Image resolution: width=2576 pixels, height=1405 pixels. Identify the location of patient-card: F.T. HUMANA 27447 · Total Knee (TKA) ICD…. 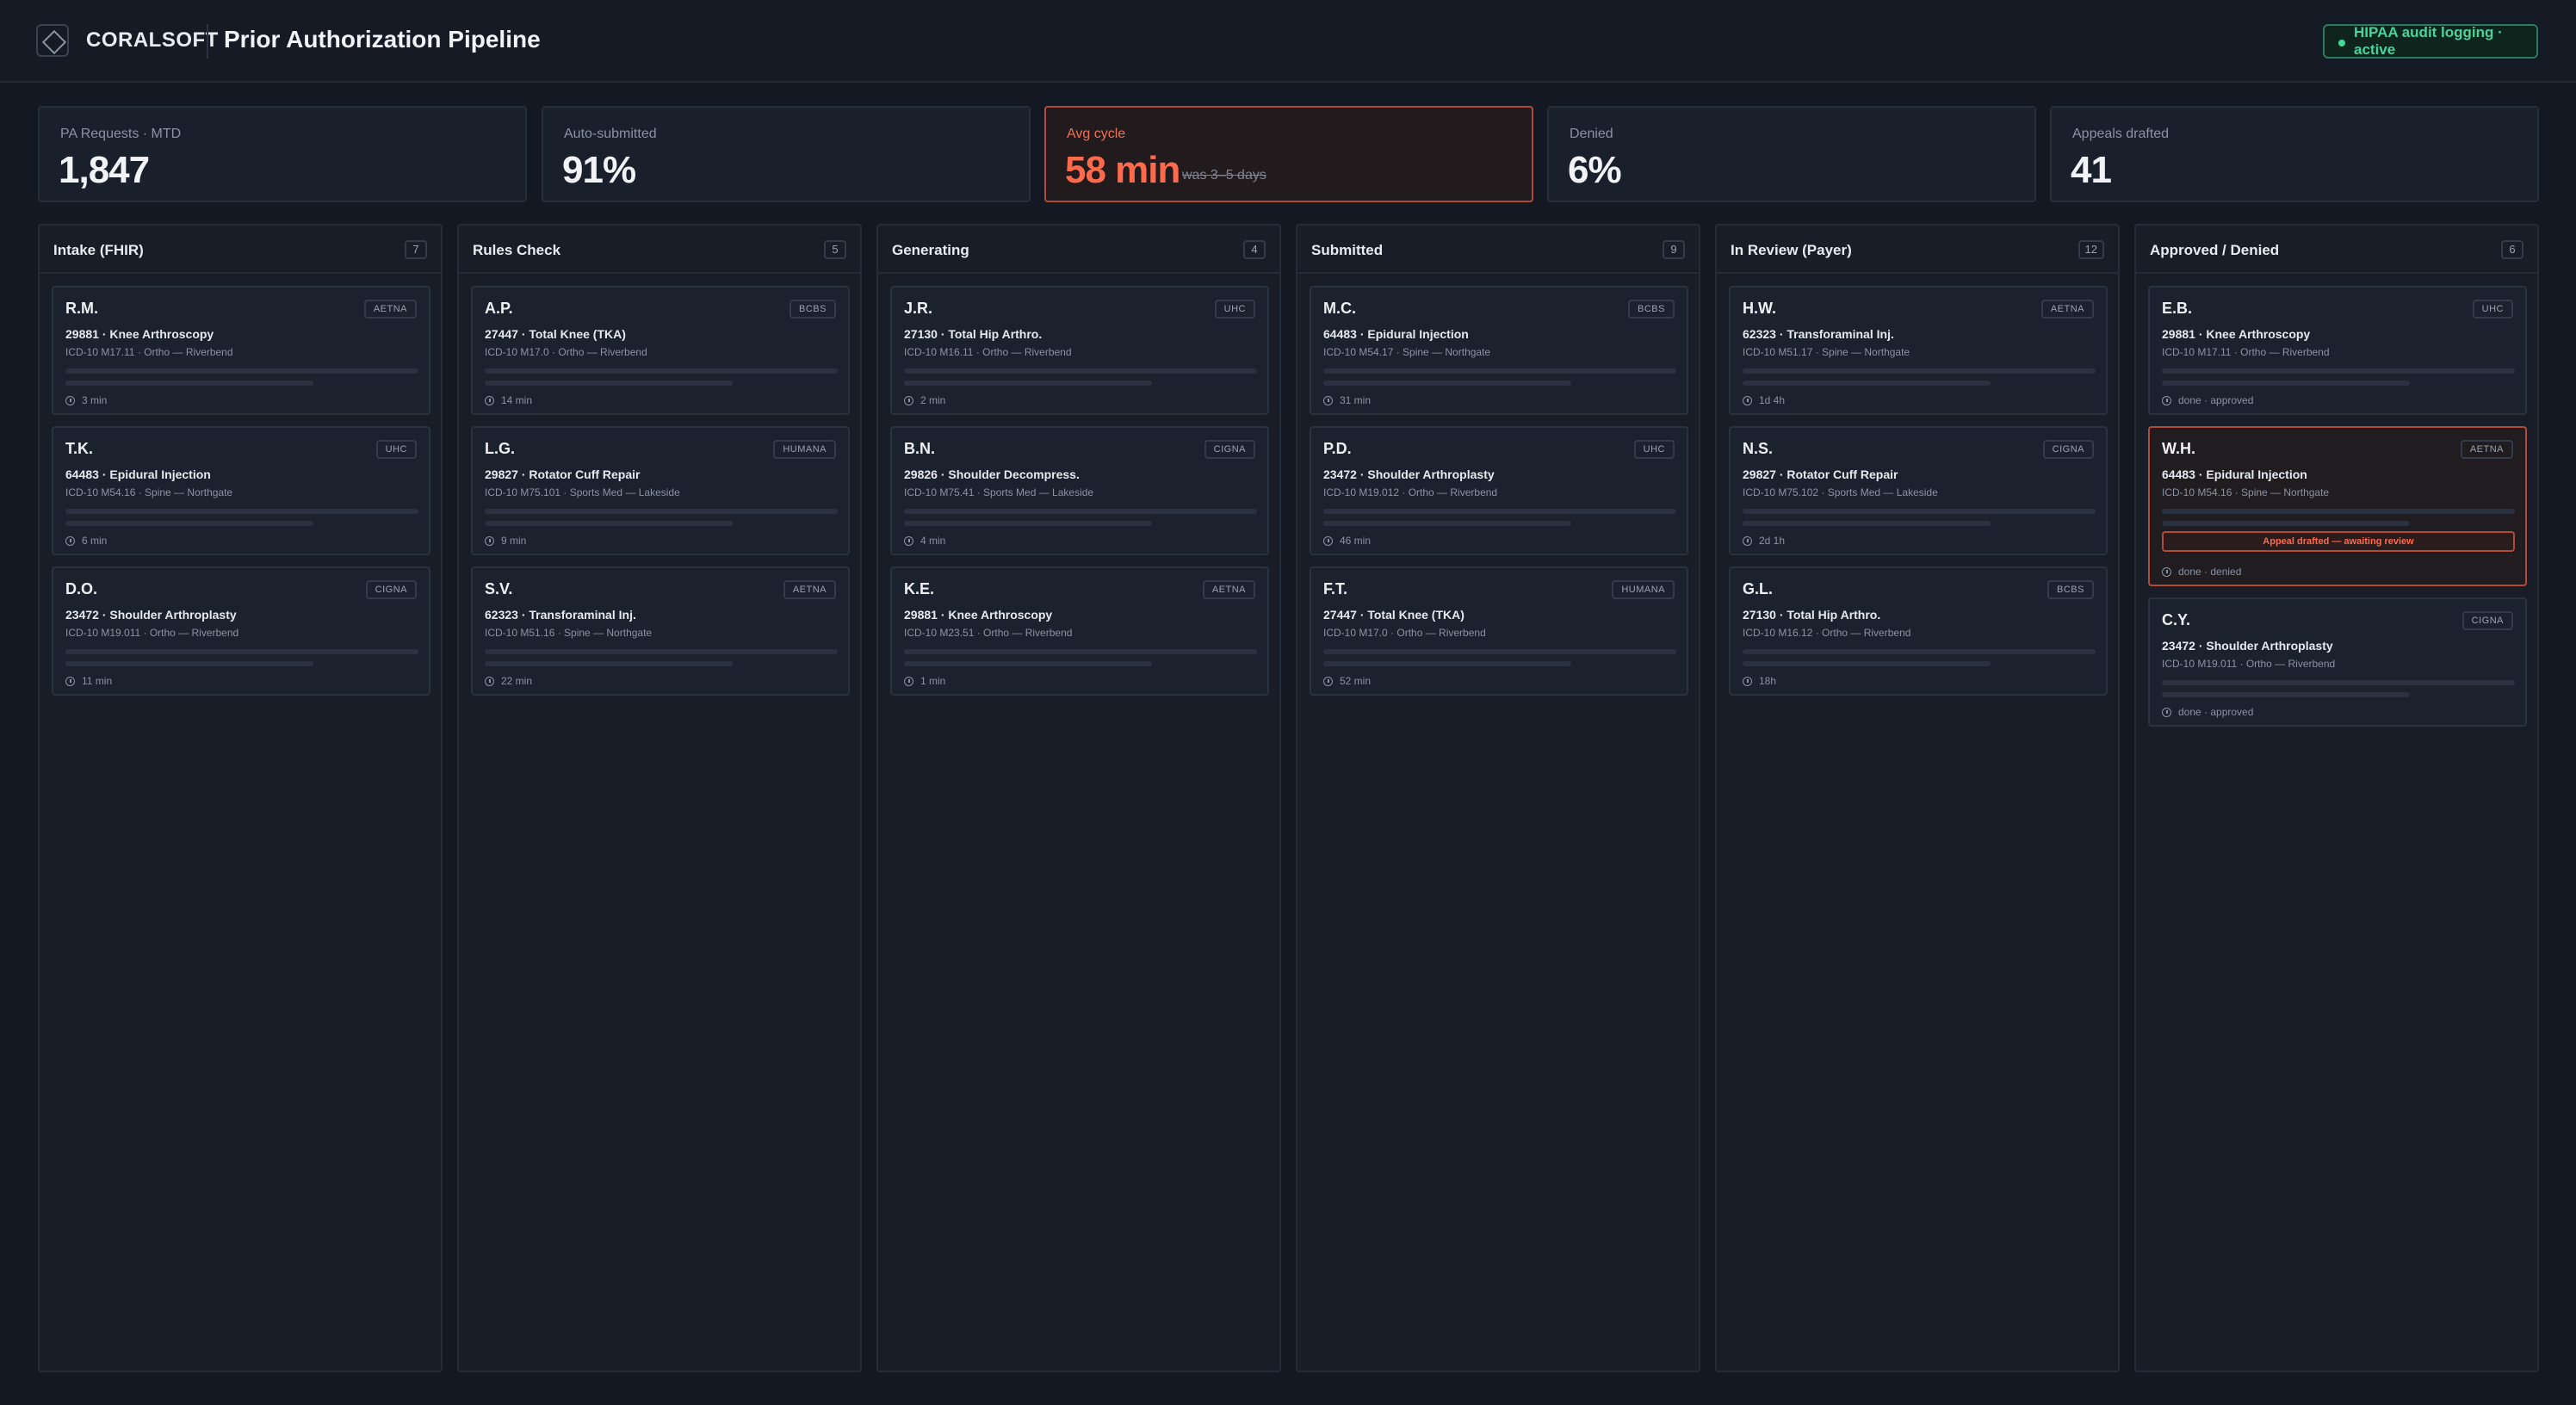
(1499, 631).